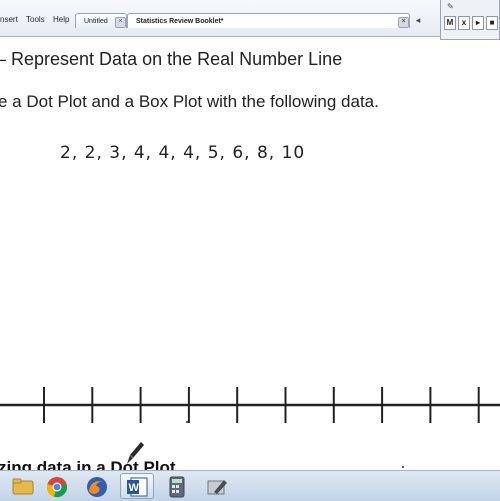 Image resolution: width=500 pixels, height=501 pixels. I want to click on menu-tools: Tools, so click(35, 19).